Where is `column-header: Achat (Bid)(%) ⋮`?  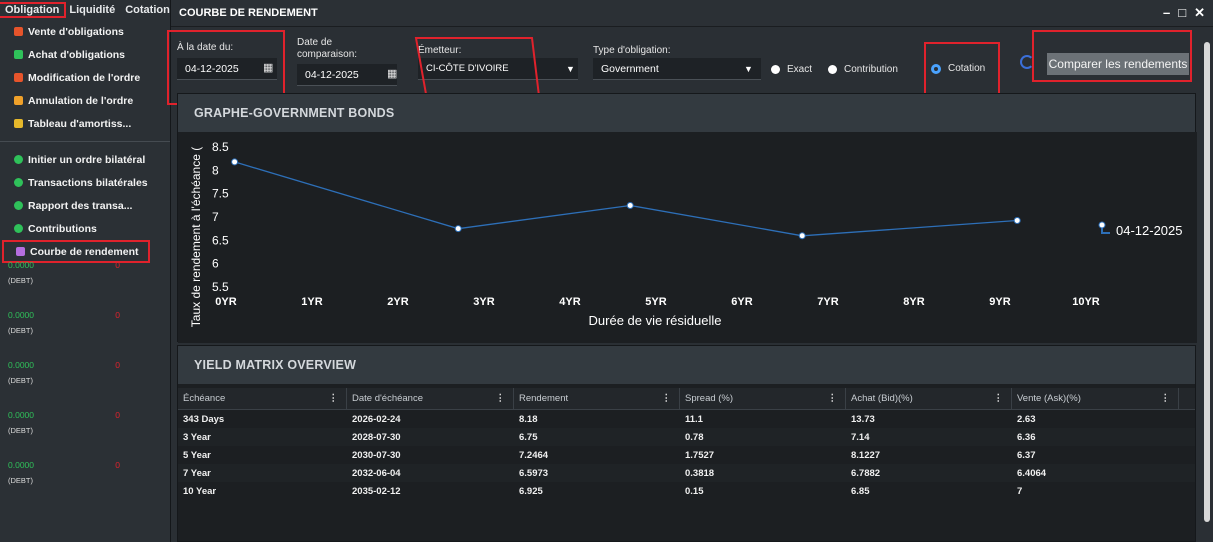
column-header: Achat (Bid)(%) ⋮ is located at coordinates (929, 398).